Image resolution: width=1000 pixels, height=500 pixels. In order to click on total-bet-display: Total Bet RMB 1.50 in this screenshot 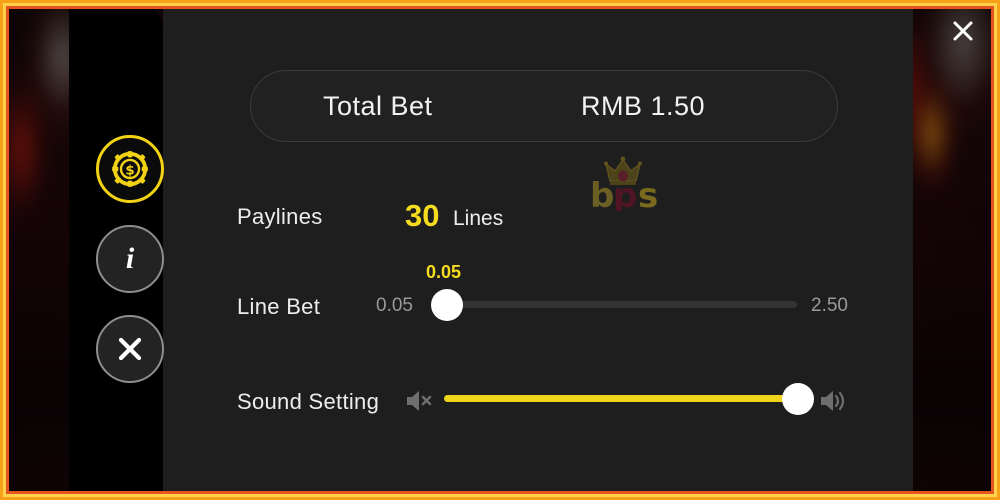, I will do `click(544, 106)`.